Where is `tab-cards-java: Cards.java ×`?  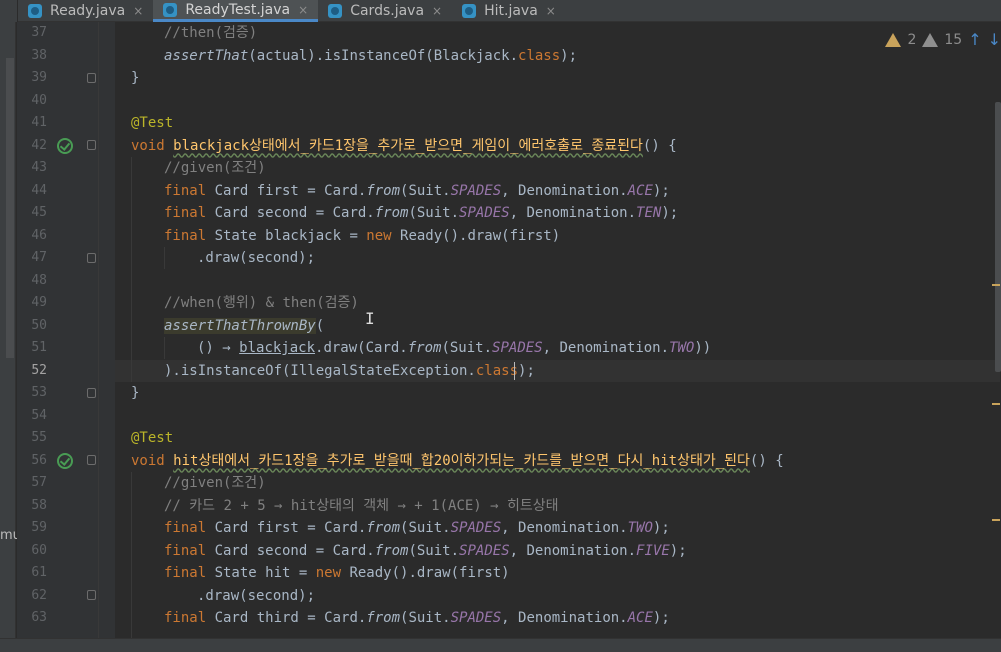 tab-cards-java: Cards.java × is located at coordinates (385, 11).